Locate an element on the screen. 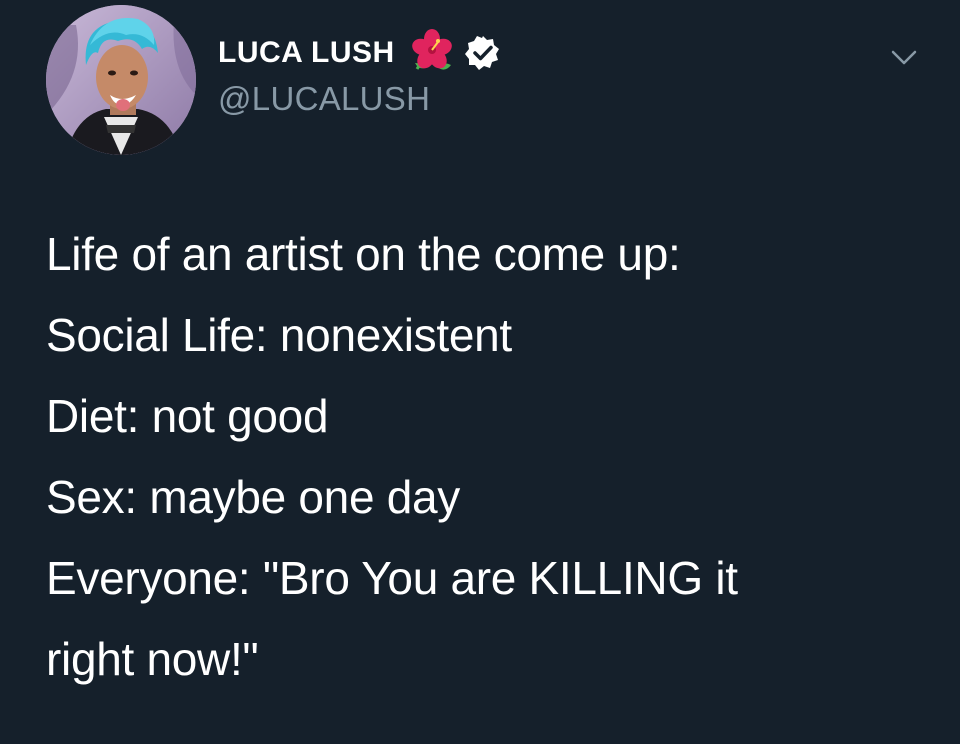 The height and width of the screenshot is (744, 960). author-display-name: LUCA LUSH is located at coordinates (306, 53).